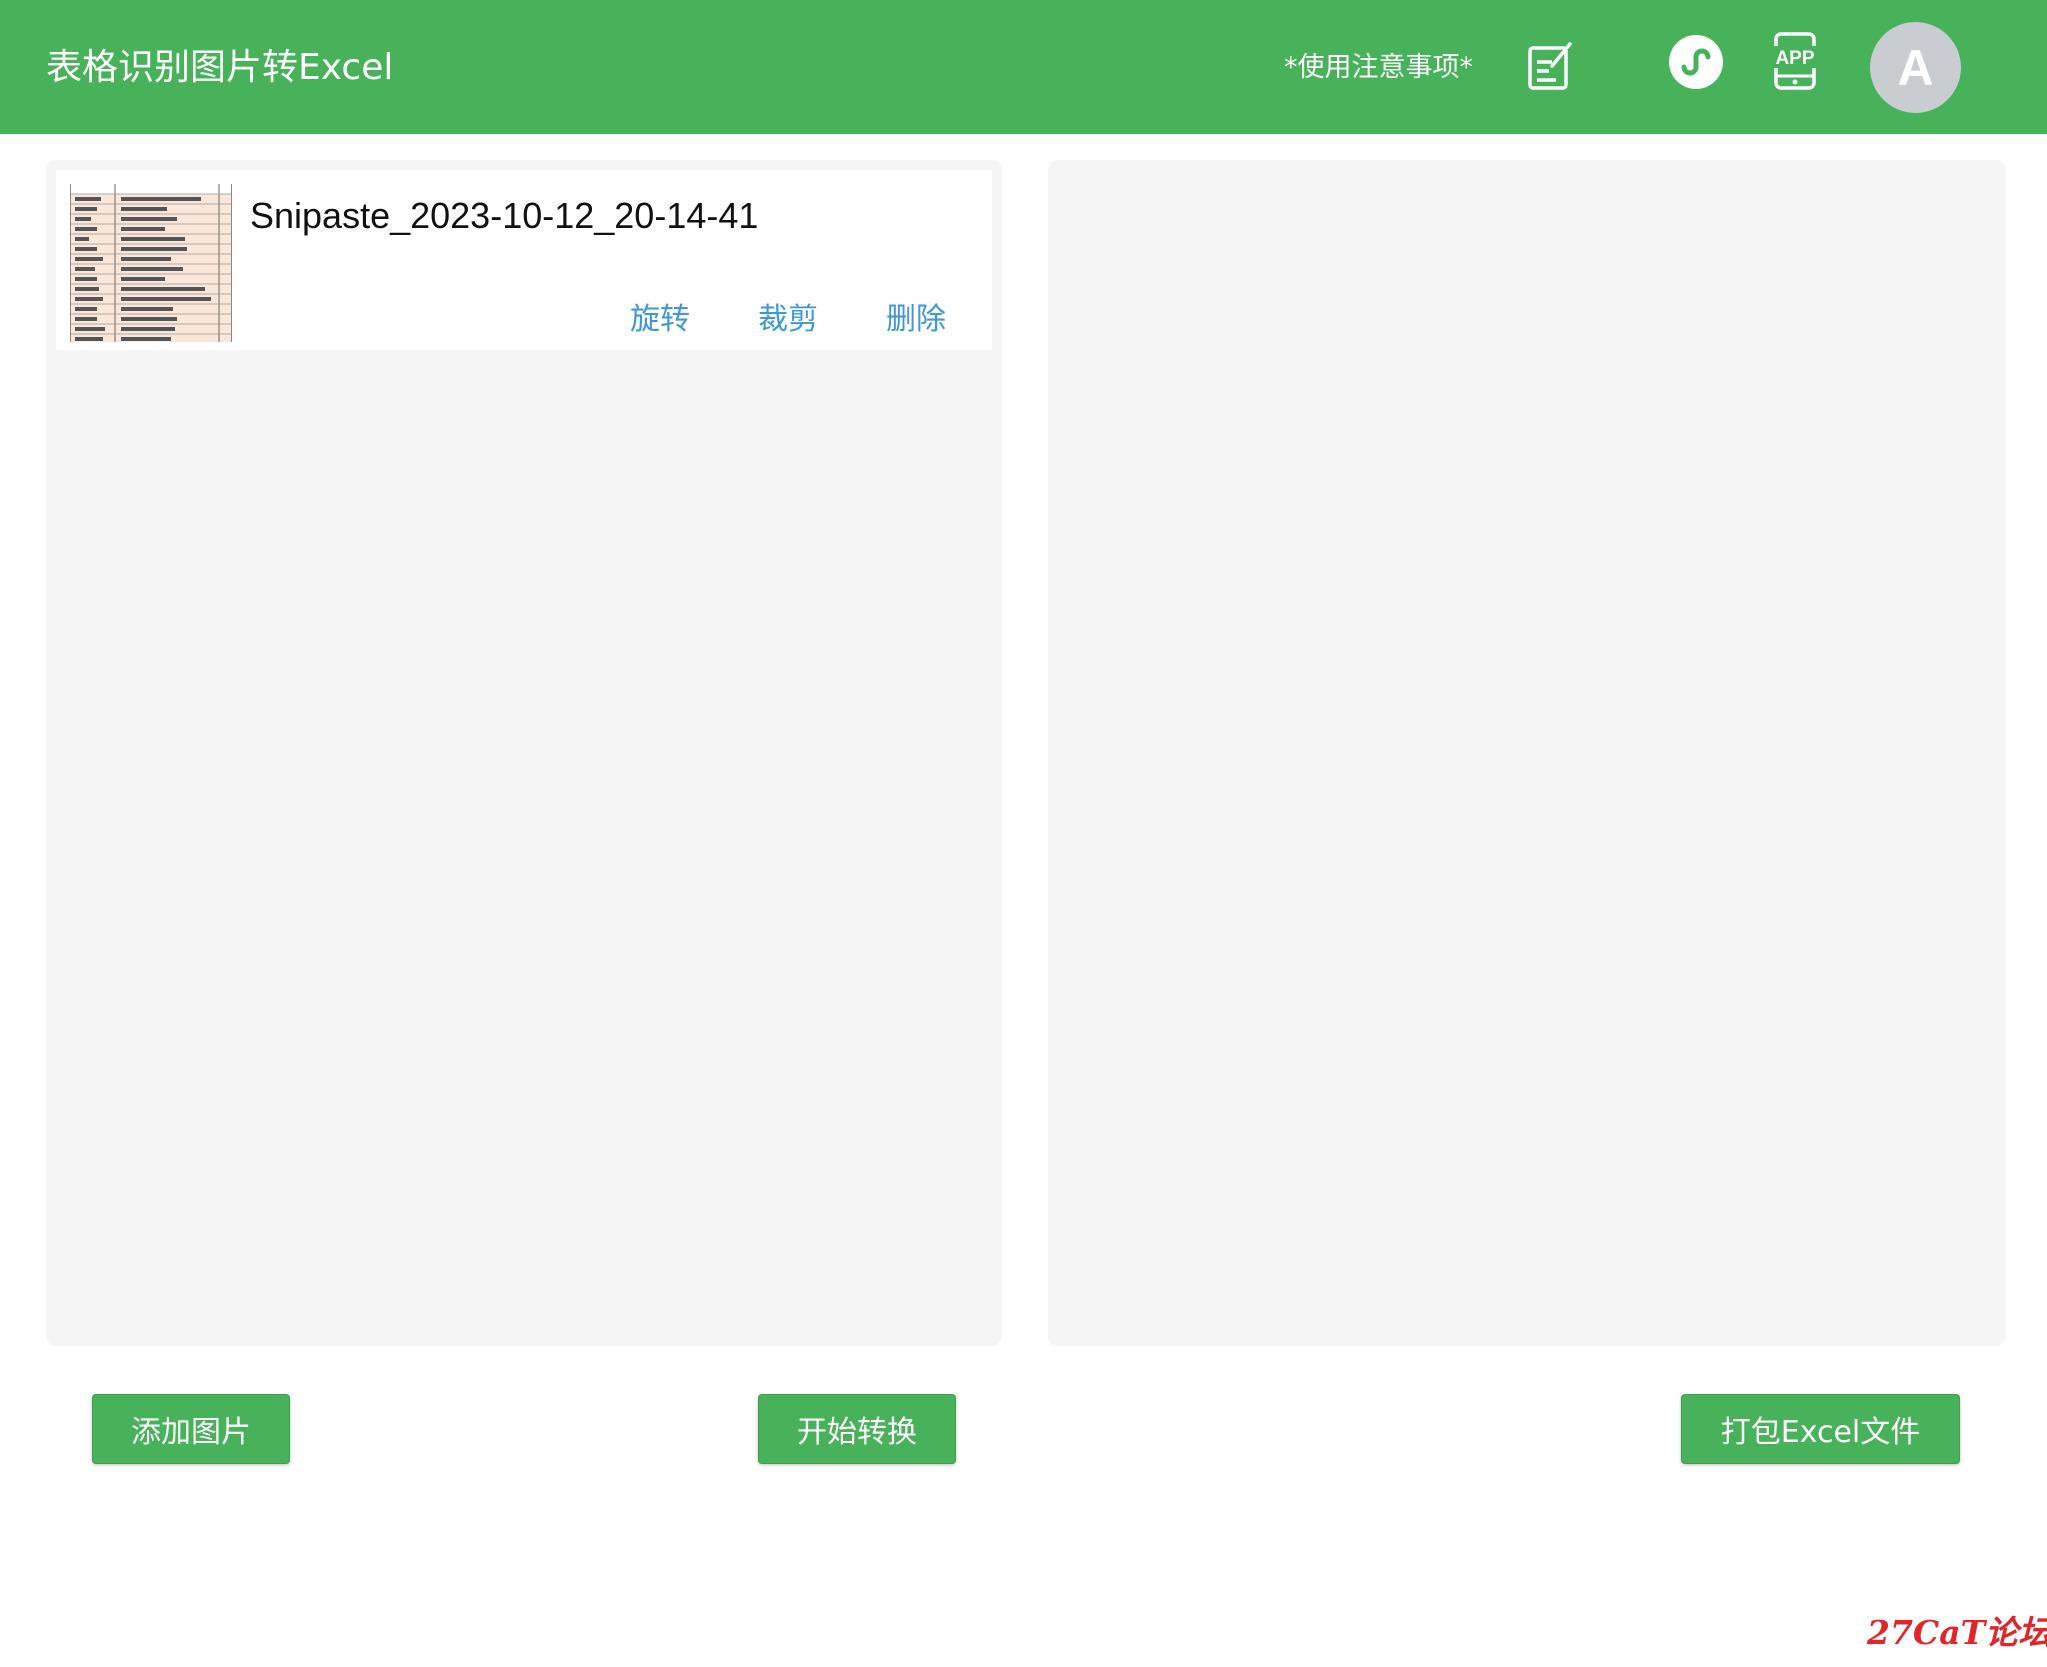 The width and height of the screenshot is (2047, 1667). What do you see at coordinates (191, 1429) in the screenshot?
I see `add-image-button: 添加图片` at bounding box center [191, 1429].